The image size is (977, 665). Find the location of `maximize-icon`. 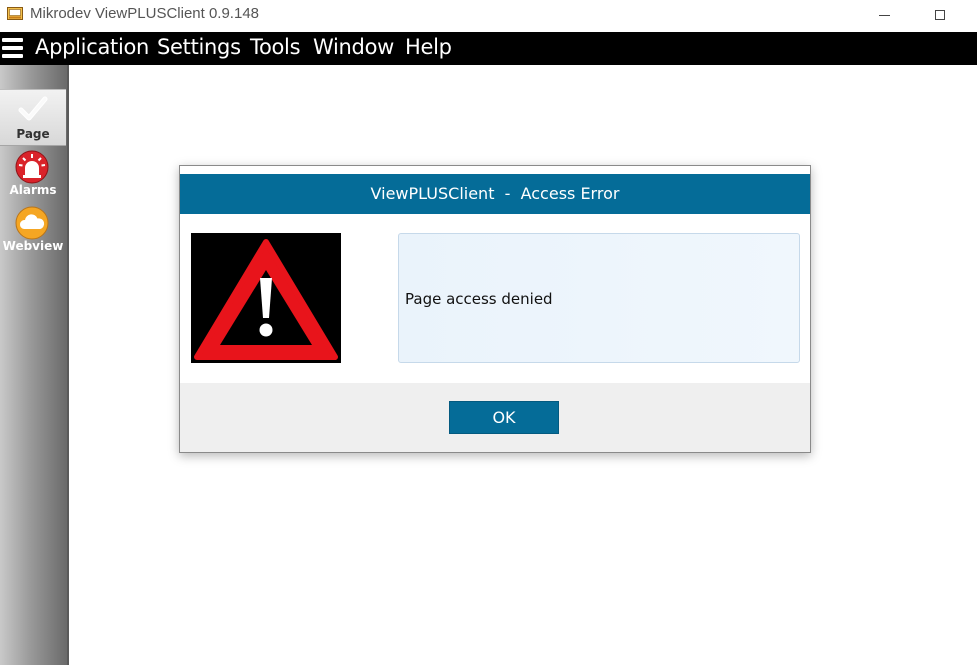

maximize-icon is located at coordinates (940, 15).